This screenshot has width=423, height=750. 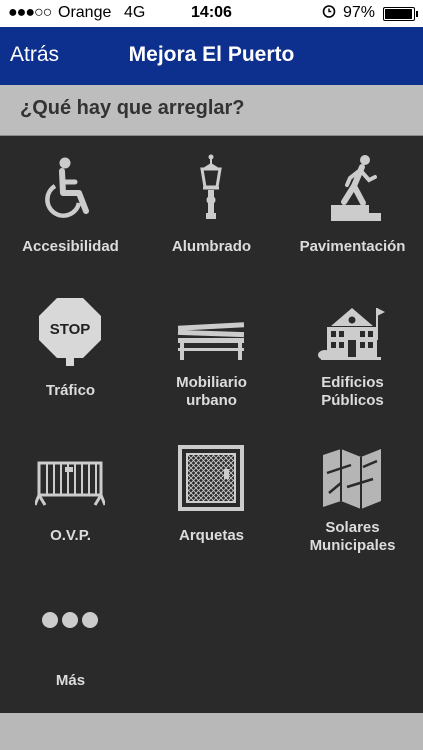 I want to click on more-dots-icon, so click(x=70, y=620).